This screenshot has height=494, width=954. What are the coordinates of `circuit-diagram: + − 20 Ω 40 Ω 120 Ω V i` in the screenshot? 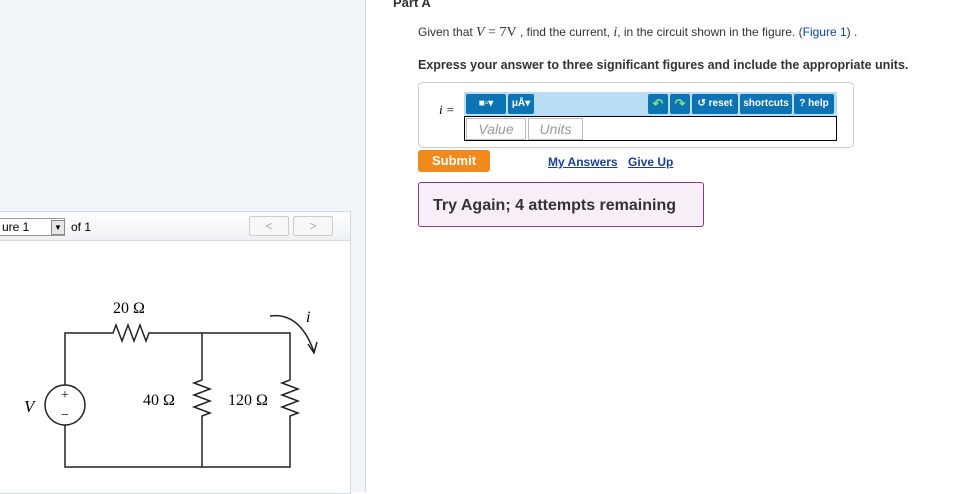 It's located at (171, 384).